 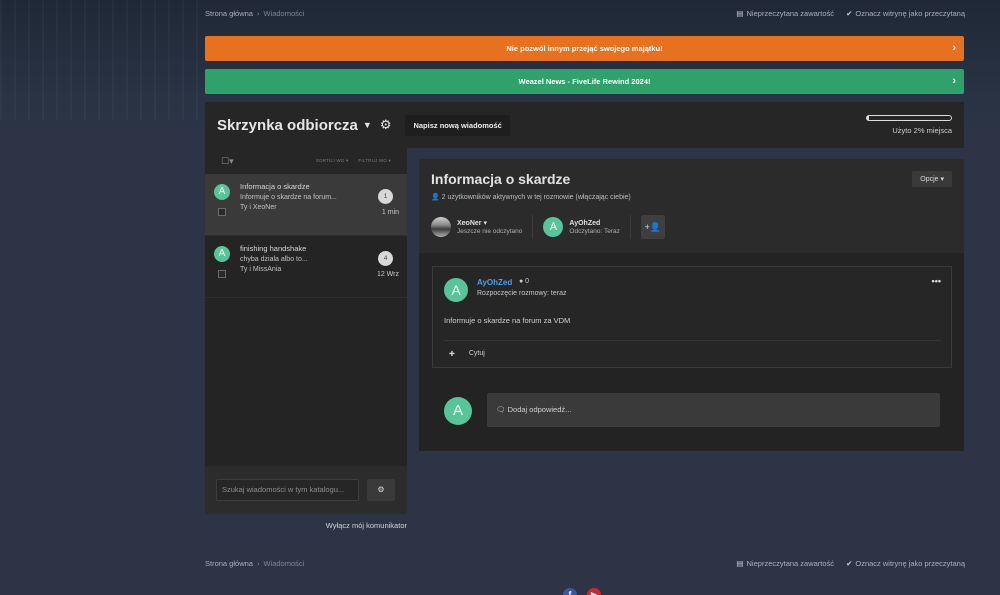 What do you see at coordinates (306, 161) in the screenshot?
I see `list-toolbar: ☐▾ SORTUJ WG ▾ FILTRUJ WG ▾` at bounding box center [306, 161].